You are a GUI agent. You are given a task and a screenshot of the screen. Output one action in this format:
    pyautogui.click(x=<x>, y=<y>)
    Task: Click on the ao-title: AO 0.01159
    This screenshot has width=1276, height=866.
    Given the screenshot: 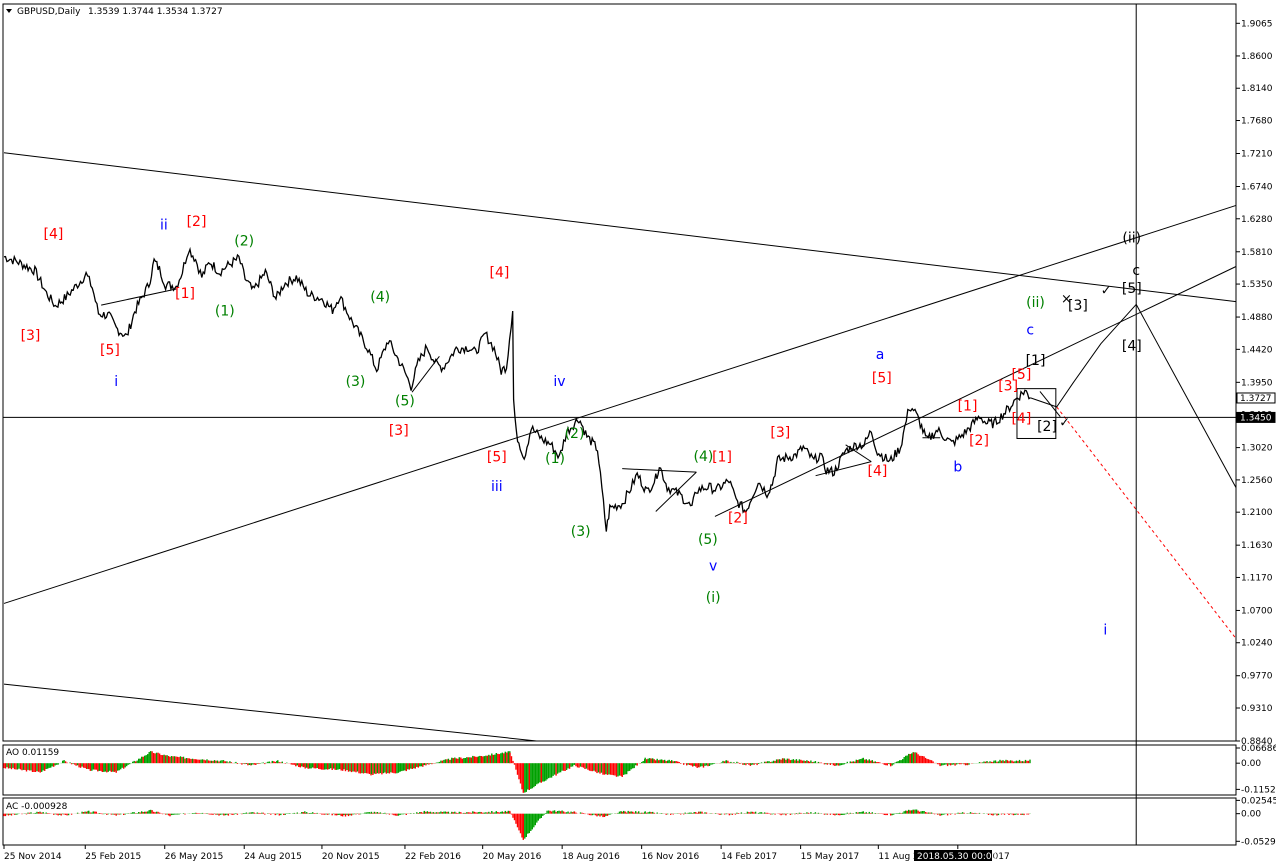 What is the action you would take?
    pyautogui.click(x=32, y=753)
    